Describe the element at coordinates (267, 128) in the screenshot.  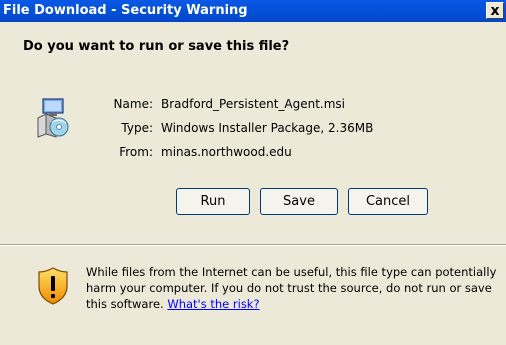
I see `type-value: Windows Installer Package, 2.36MB` at that location.